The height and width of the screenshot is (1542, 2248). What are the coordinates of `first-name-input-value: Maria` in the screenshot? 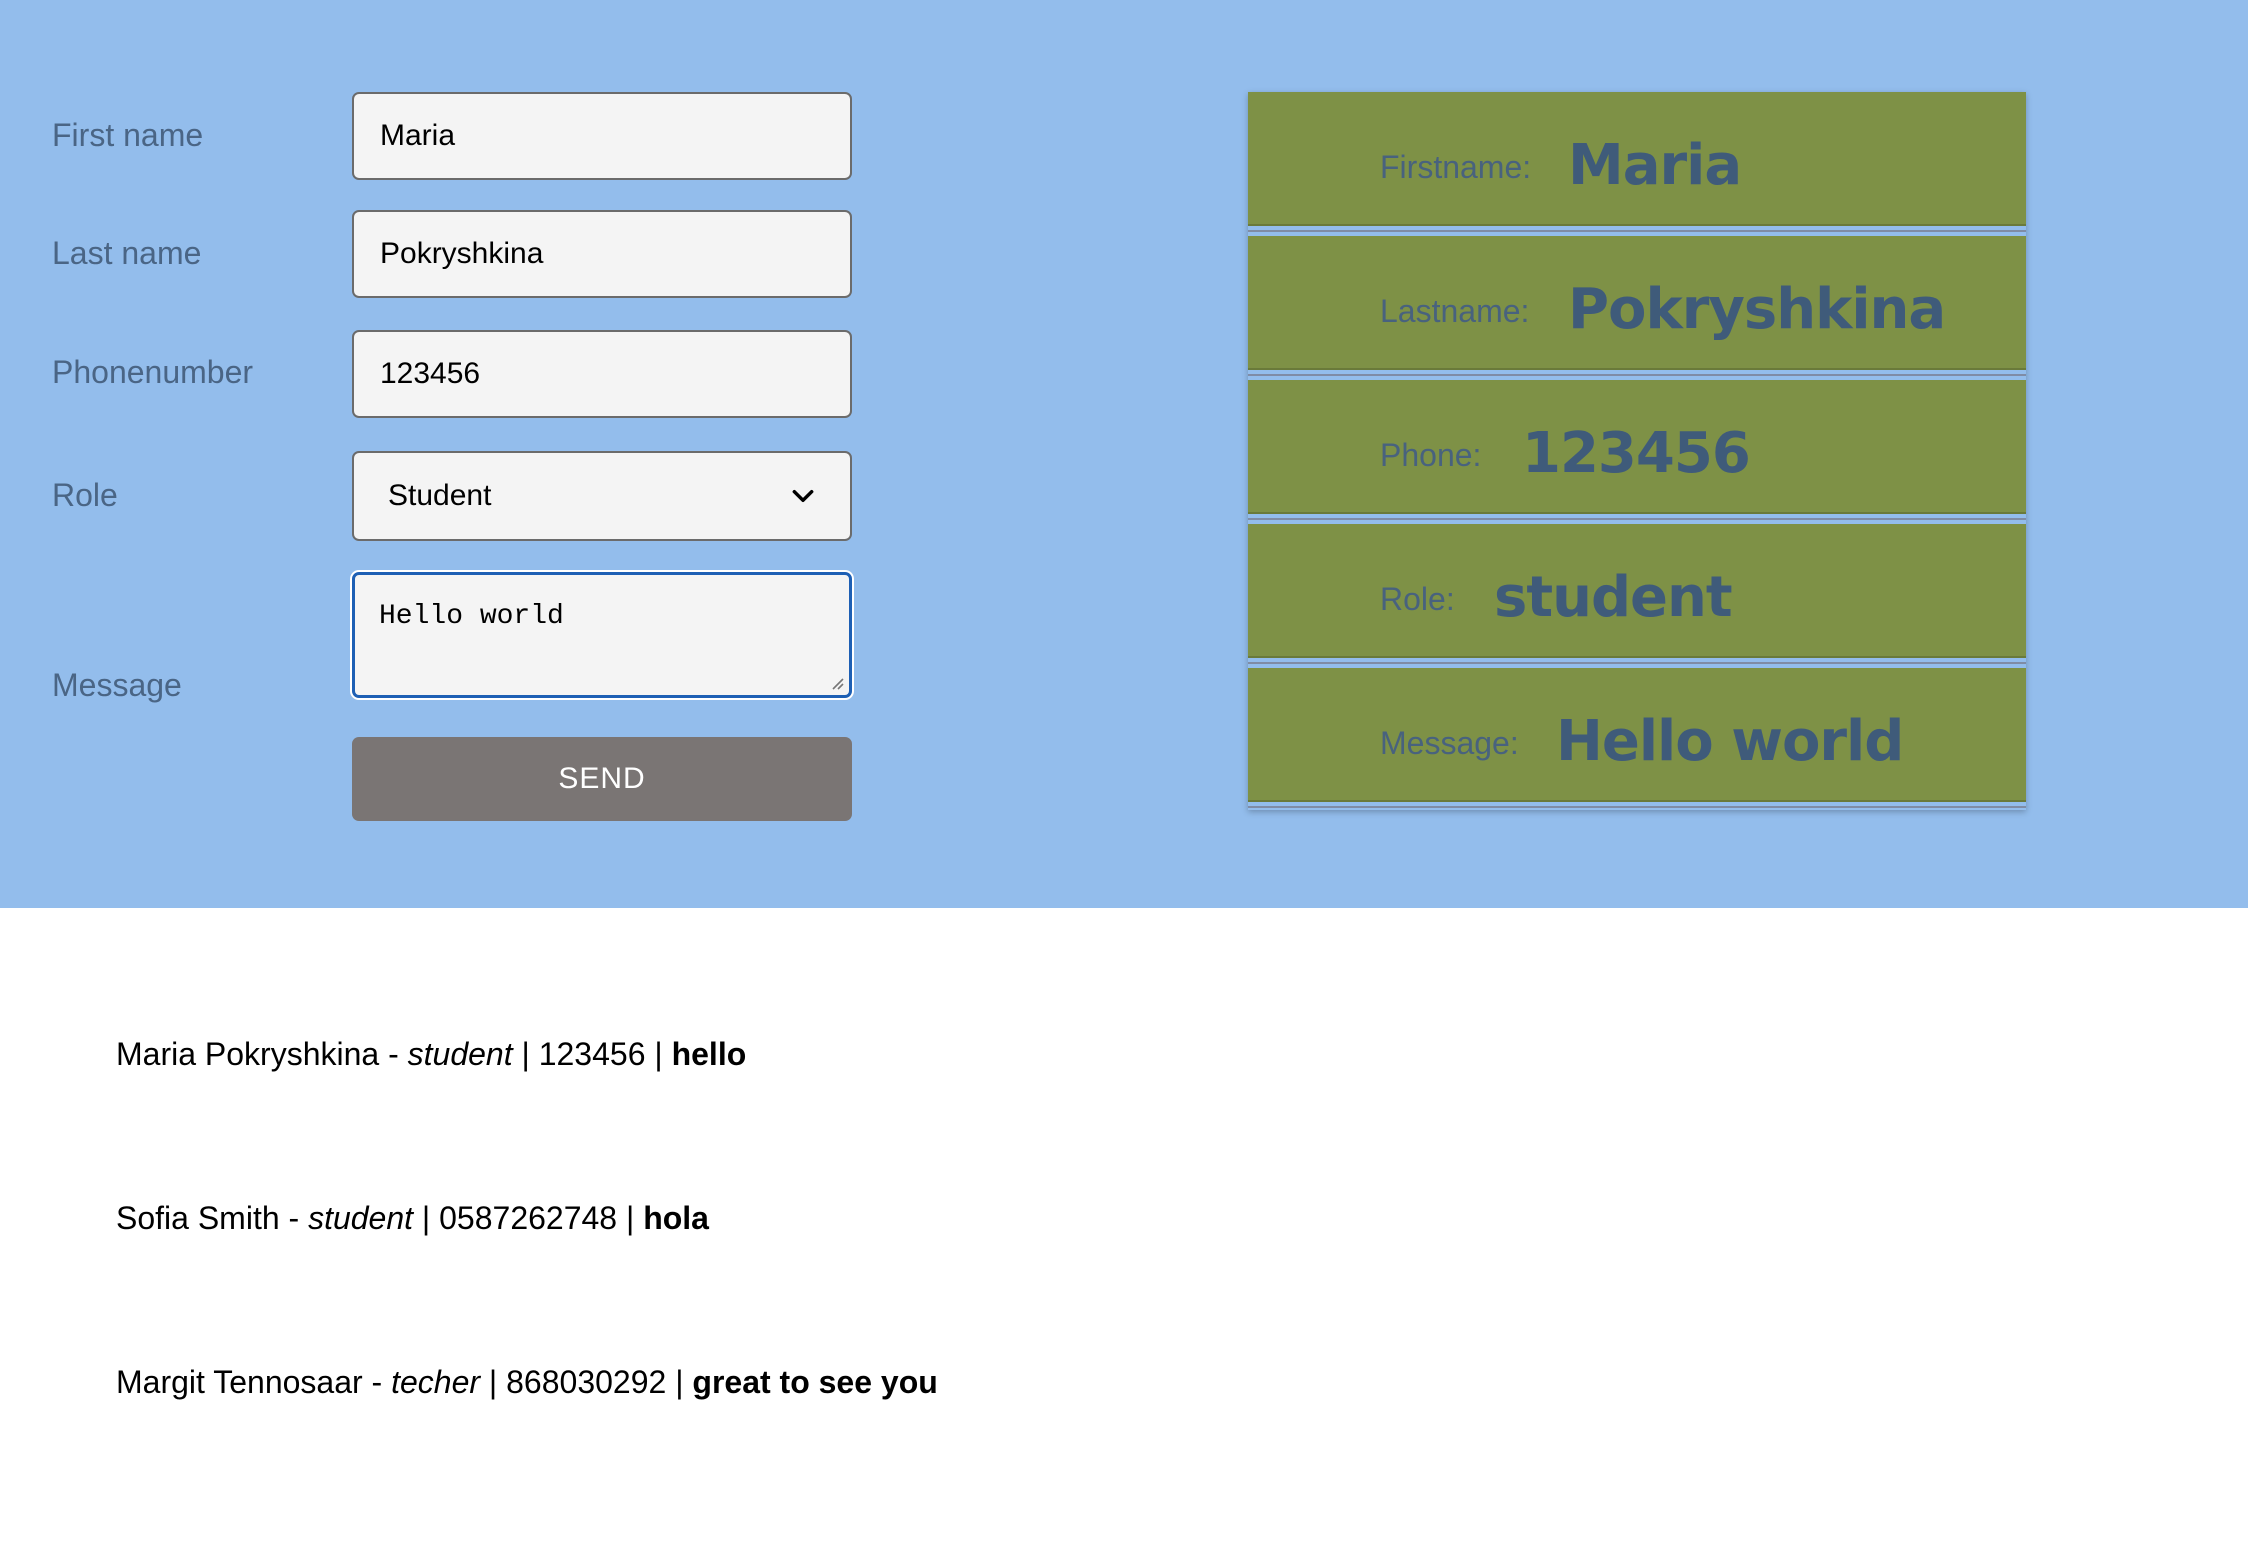 It's located at (418, 135).